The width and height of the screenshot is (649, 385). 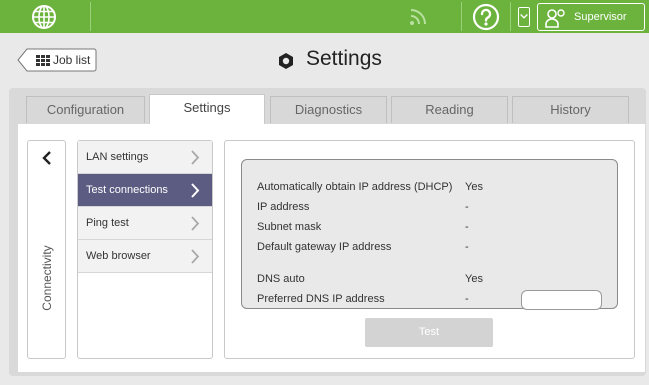 I want to click on default-gateway-value: -, so click(x=467, y=247).